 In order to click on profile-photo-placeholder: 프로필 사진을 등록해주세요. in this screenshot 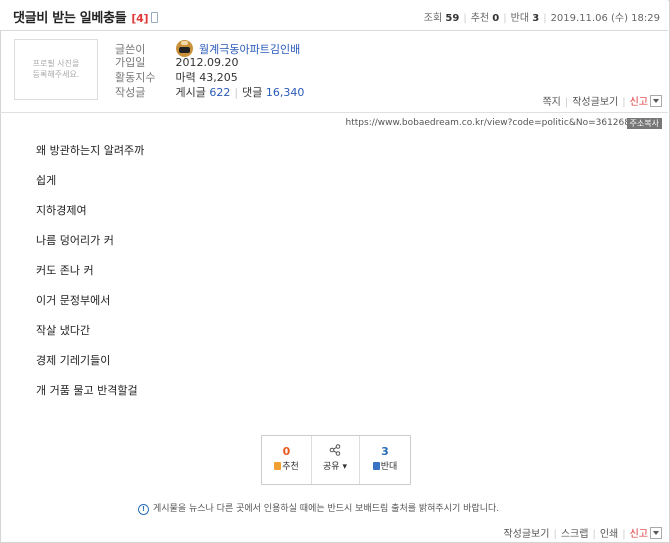, I will do `click(56, 69)`.